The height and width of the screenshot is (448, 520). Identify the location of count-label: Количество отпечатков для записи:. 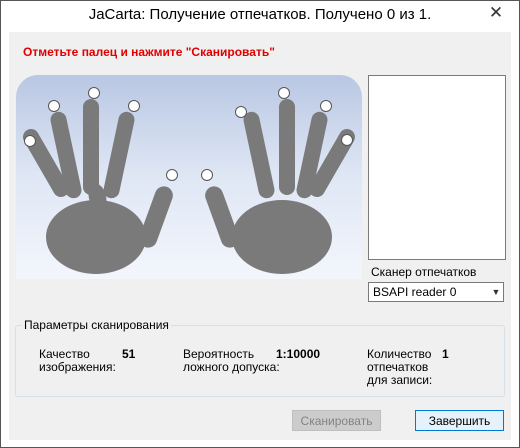
(400, 367).